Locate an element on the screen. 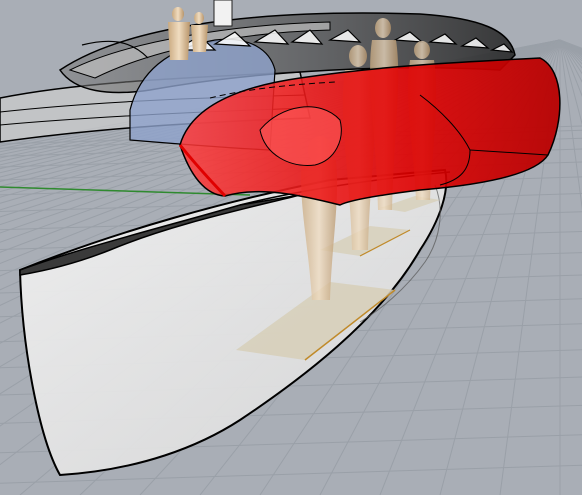 This screenshot has width=582, height=495. mast-stub is located at coordinates (223, 13).